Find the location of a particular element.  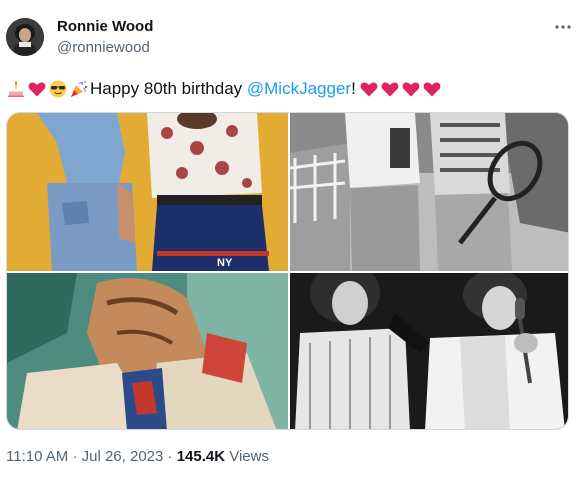

more-dots-icon is located at coordinates (563, 27).